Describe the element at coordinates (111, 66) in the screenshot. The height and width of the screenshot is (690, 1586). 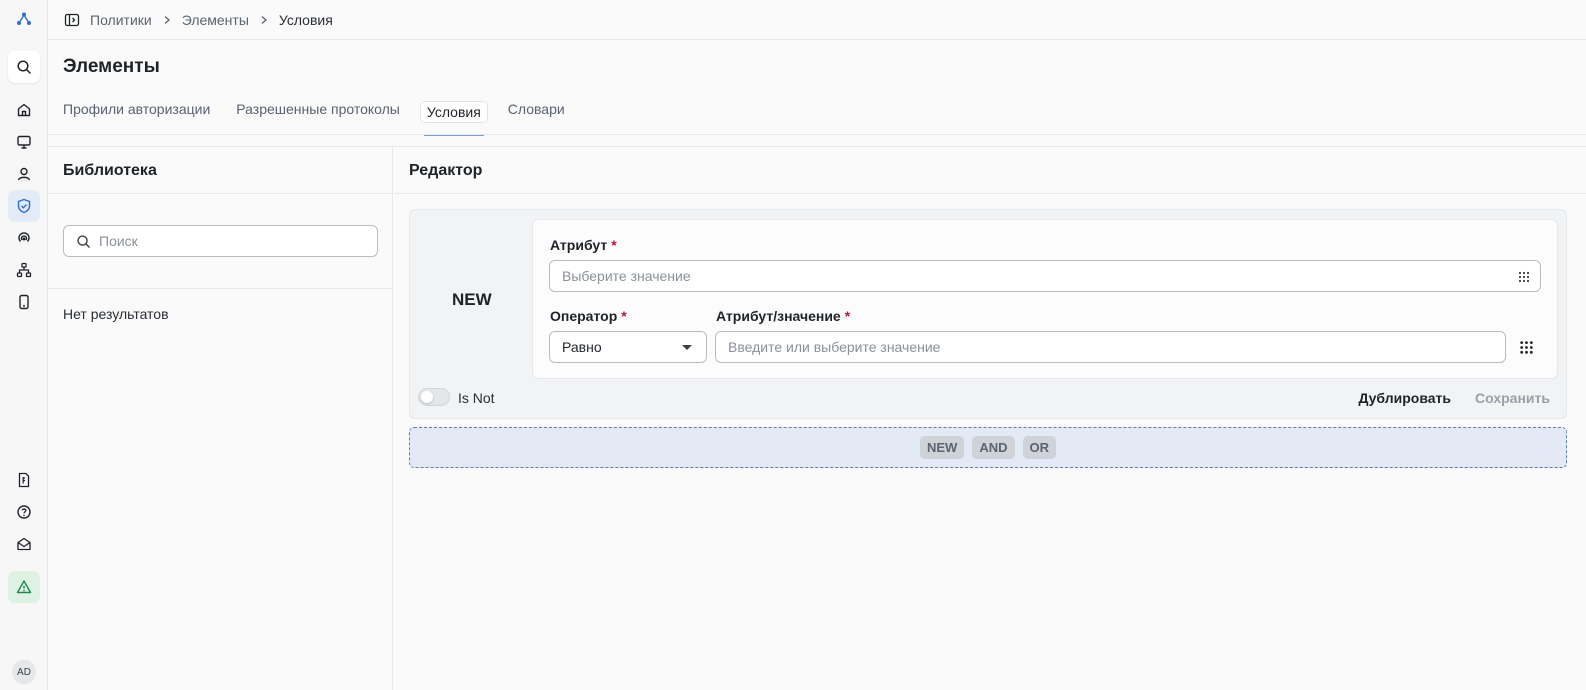
I see `page-title: Элементы` at that location.